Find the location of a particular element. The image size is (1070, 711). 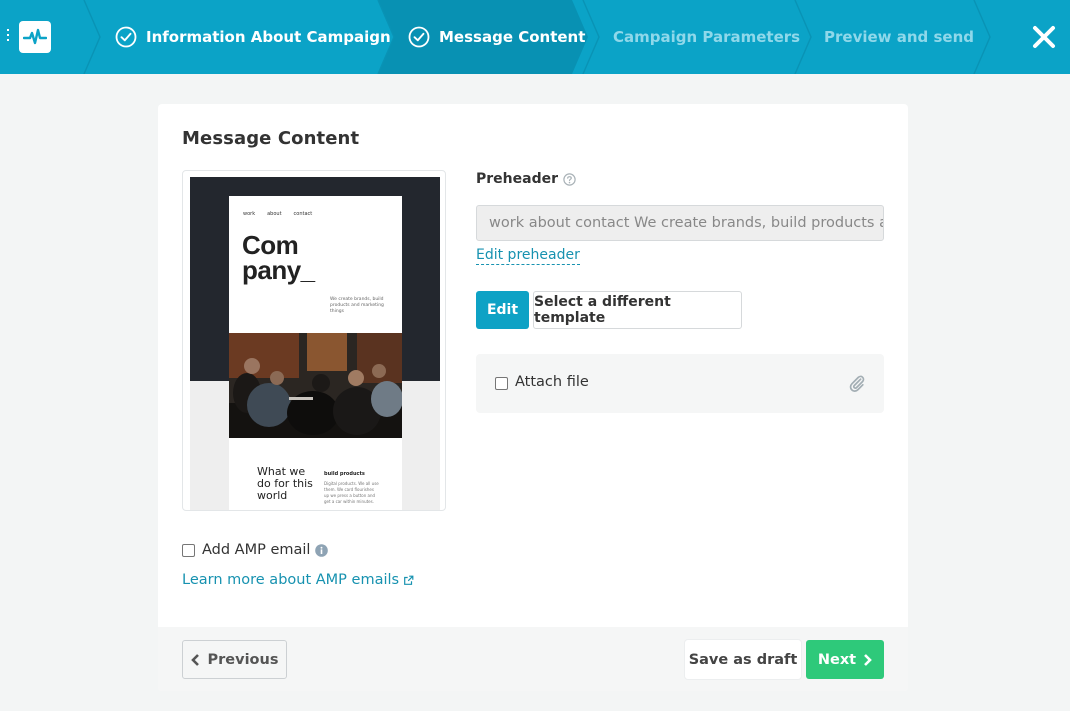

close-icon is located at coordinates (1044, 37).